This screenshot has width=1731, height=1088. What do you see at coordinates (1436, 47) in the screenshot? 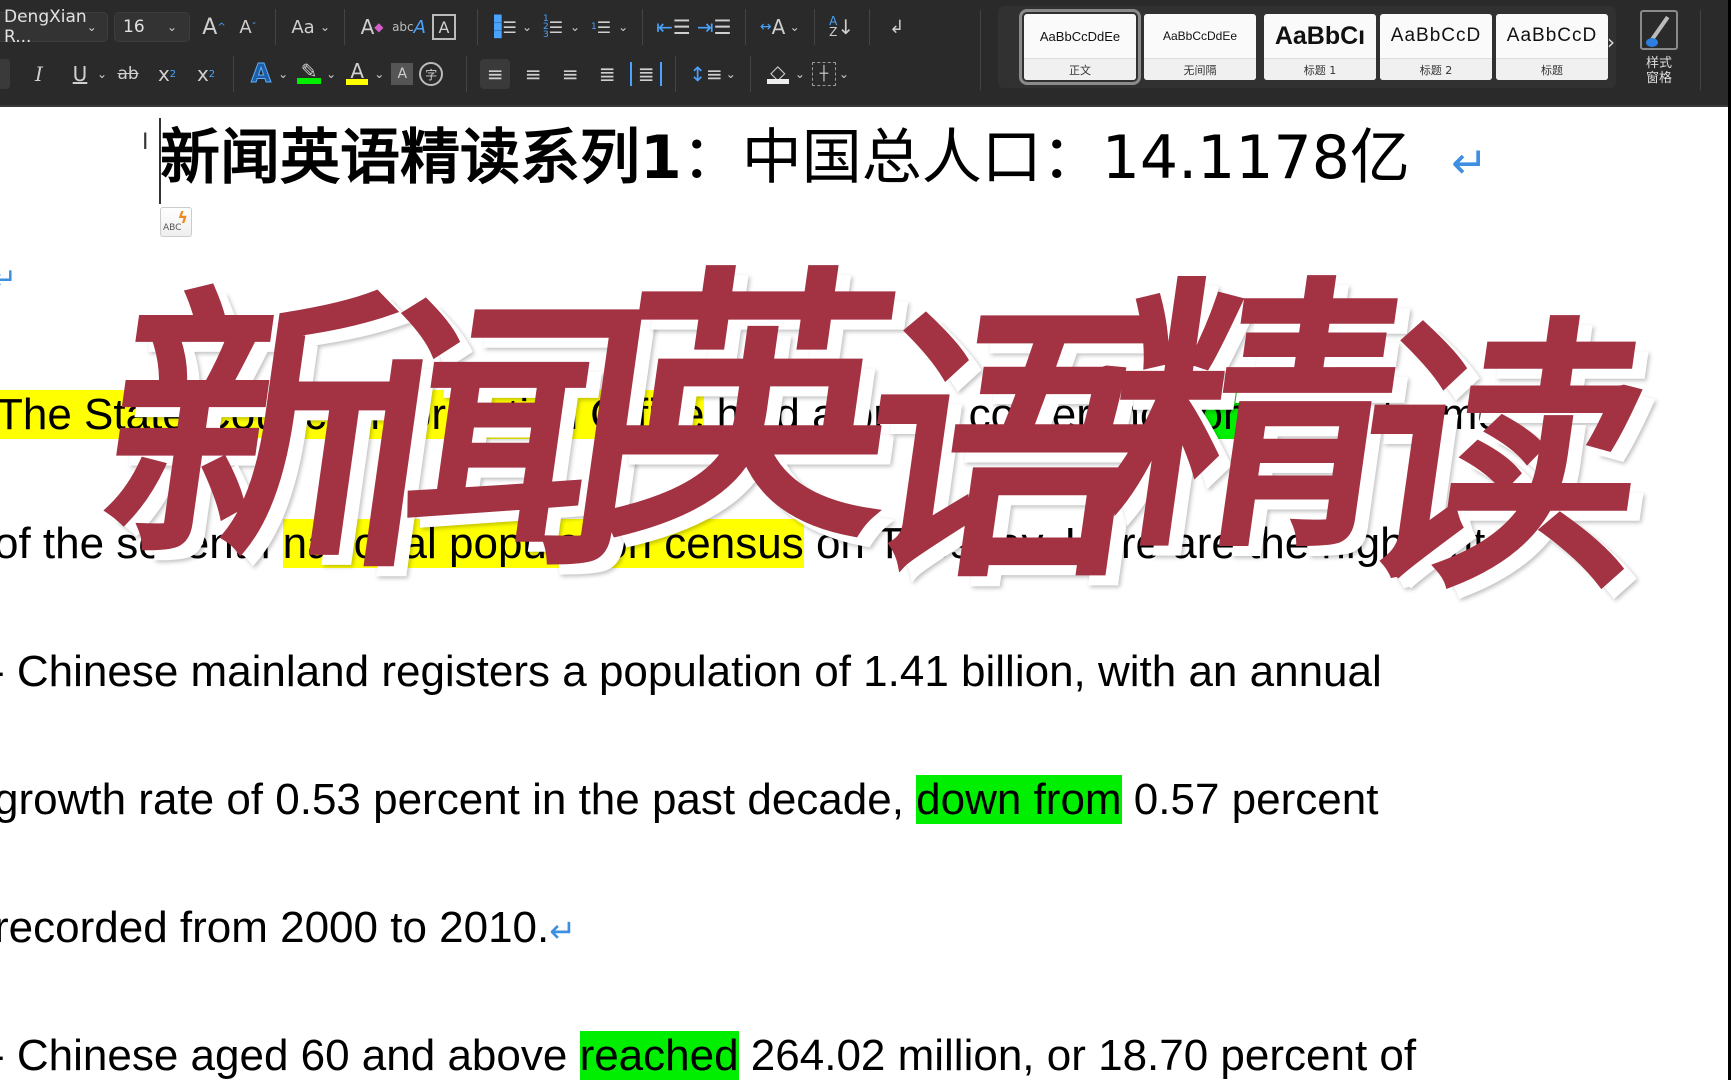
I see `style-heading-2: AaBbCcD 标题 2` at bounding box center [1436, 47].